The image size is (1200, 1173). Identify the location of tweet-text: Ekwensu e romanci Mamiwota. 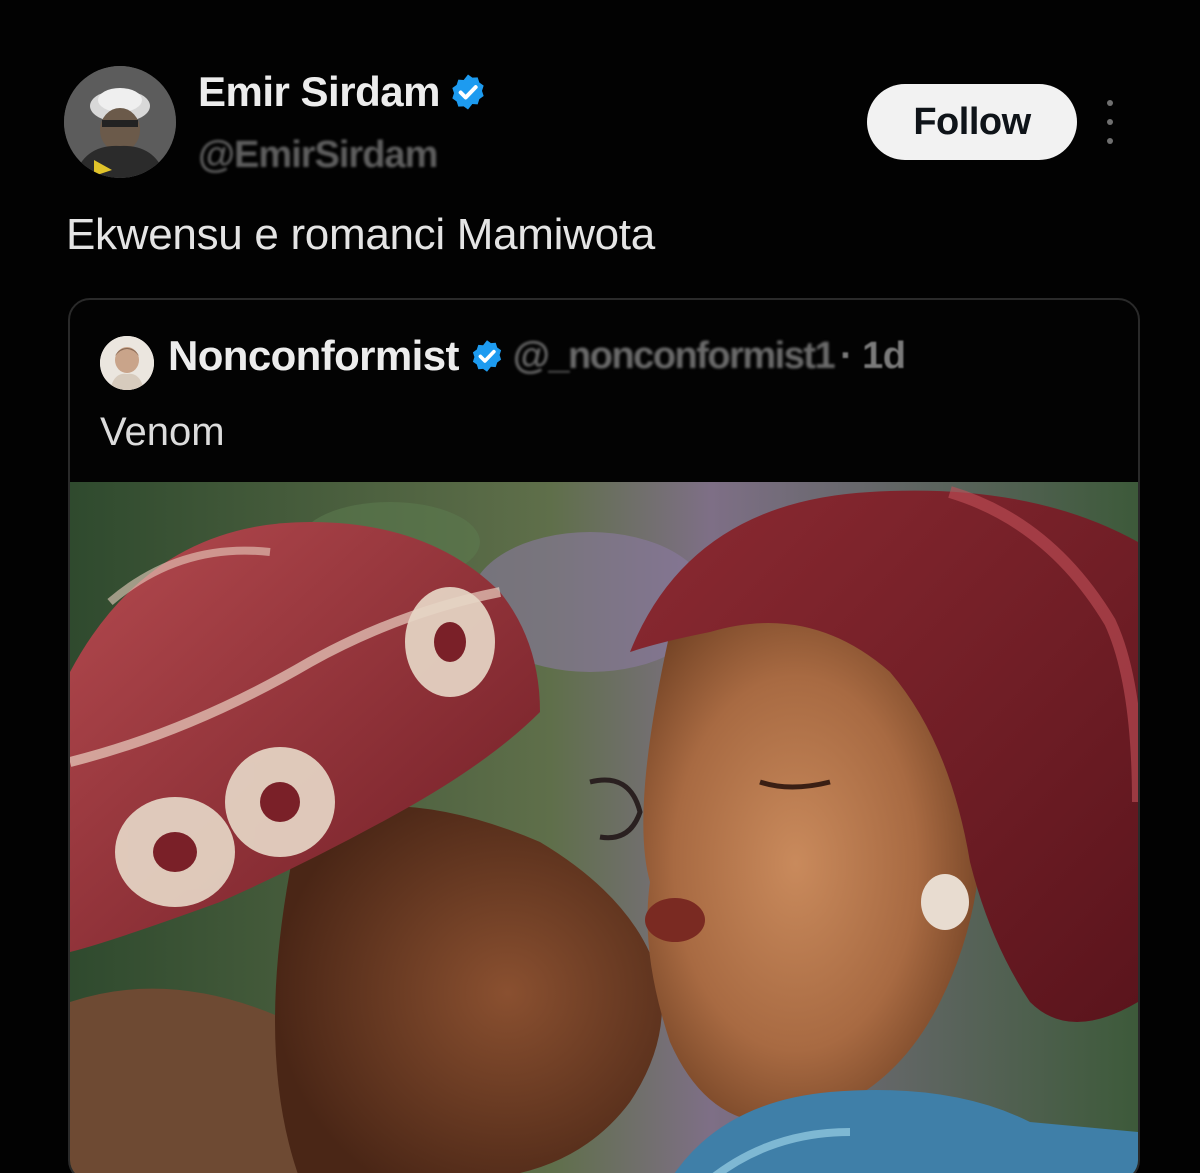
(360, 234).